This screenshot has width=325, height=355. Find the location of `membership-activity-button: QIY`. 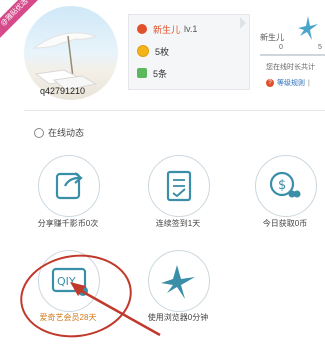

membership-activity-button: QIY is located at coordinates (69, 281).